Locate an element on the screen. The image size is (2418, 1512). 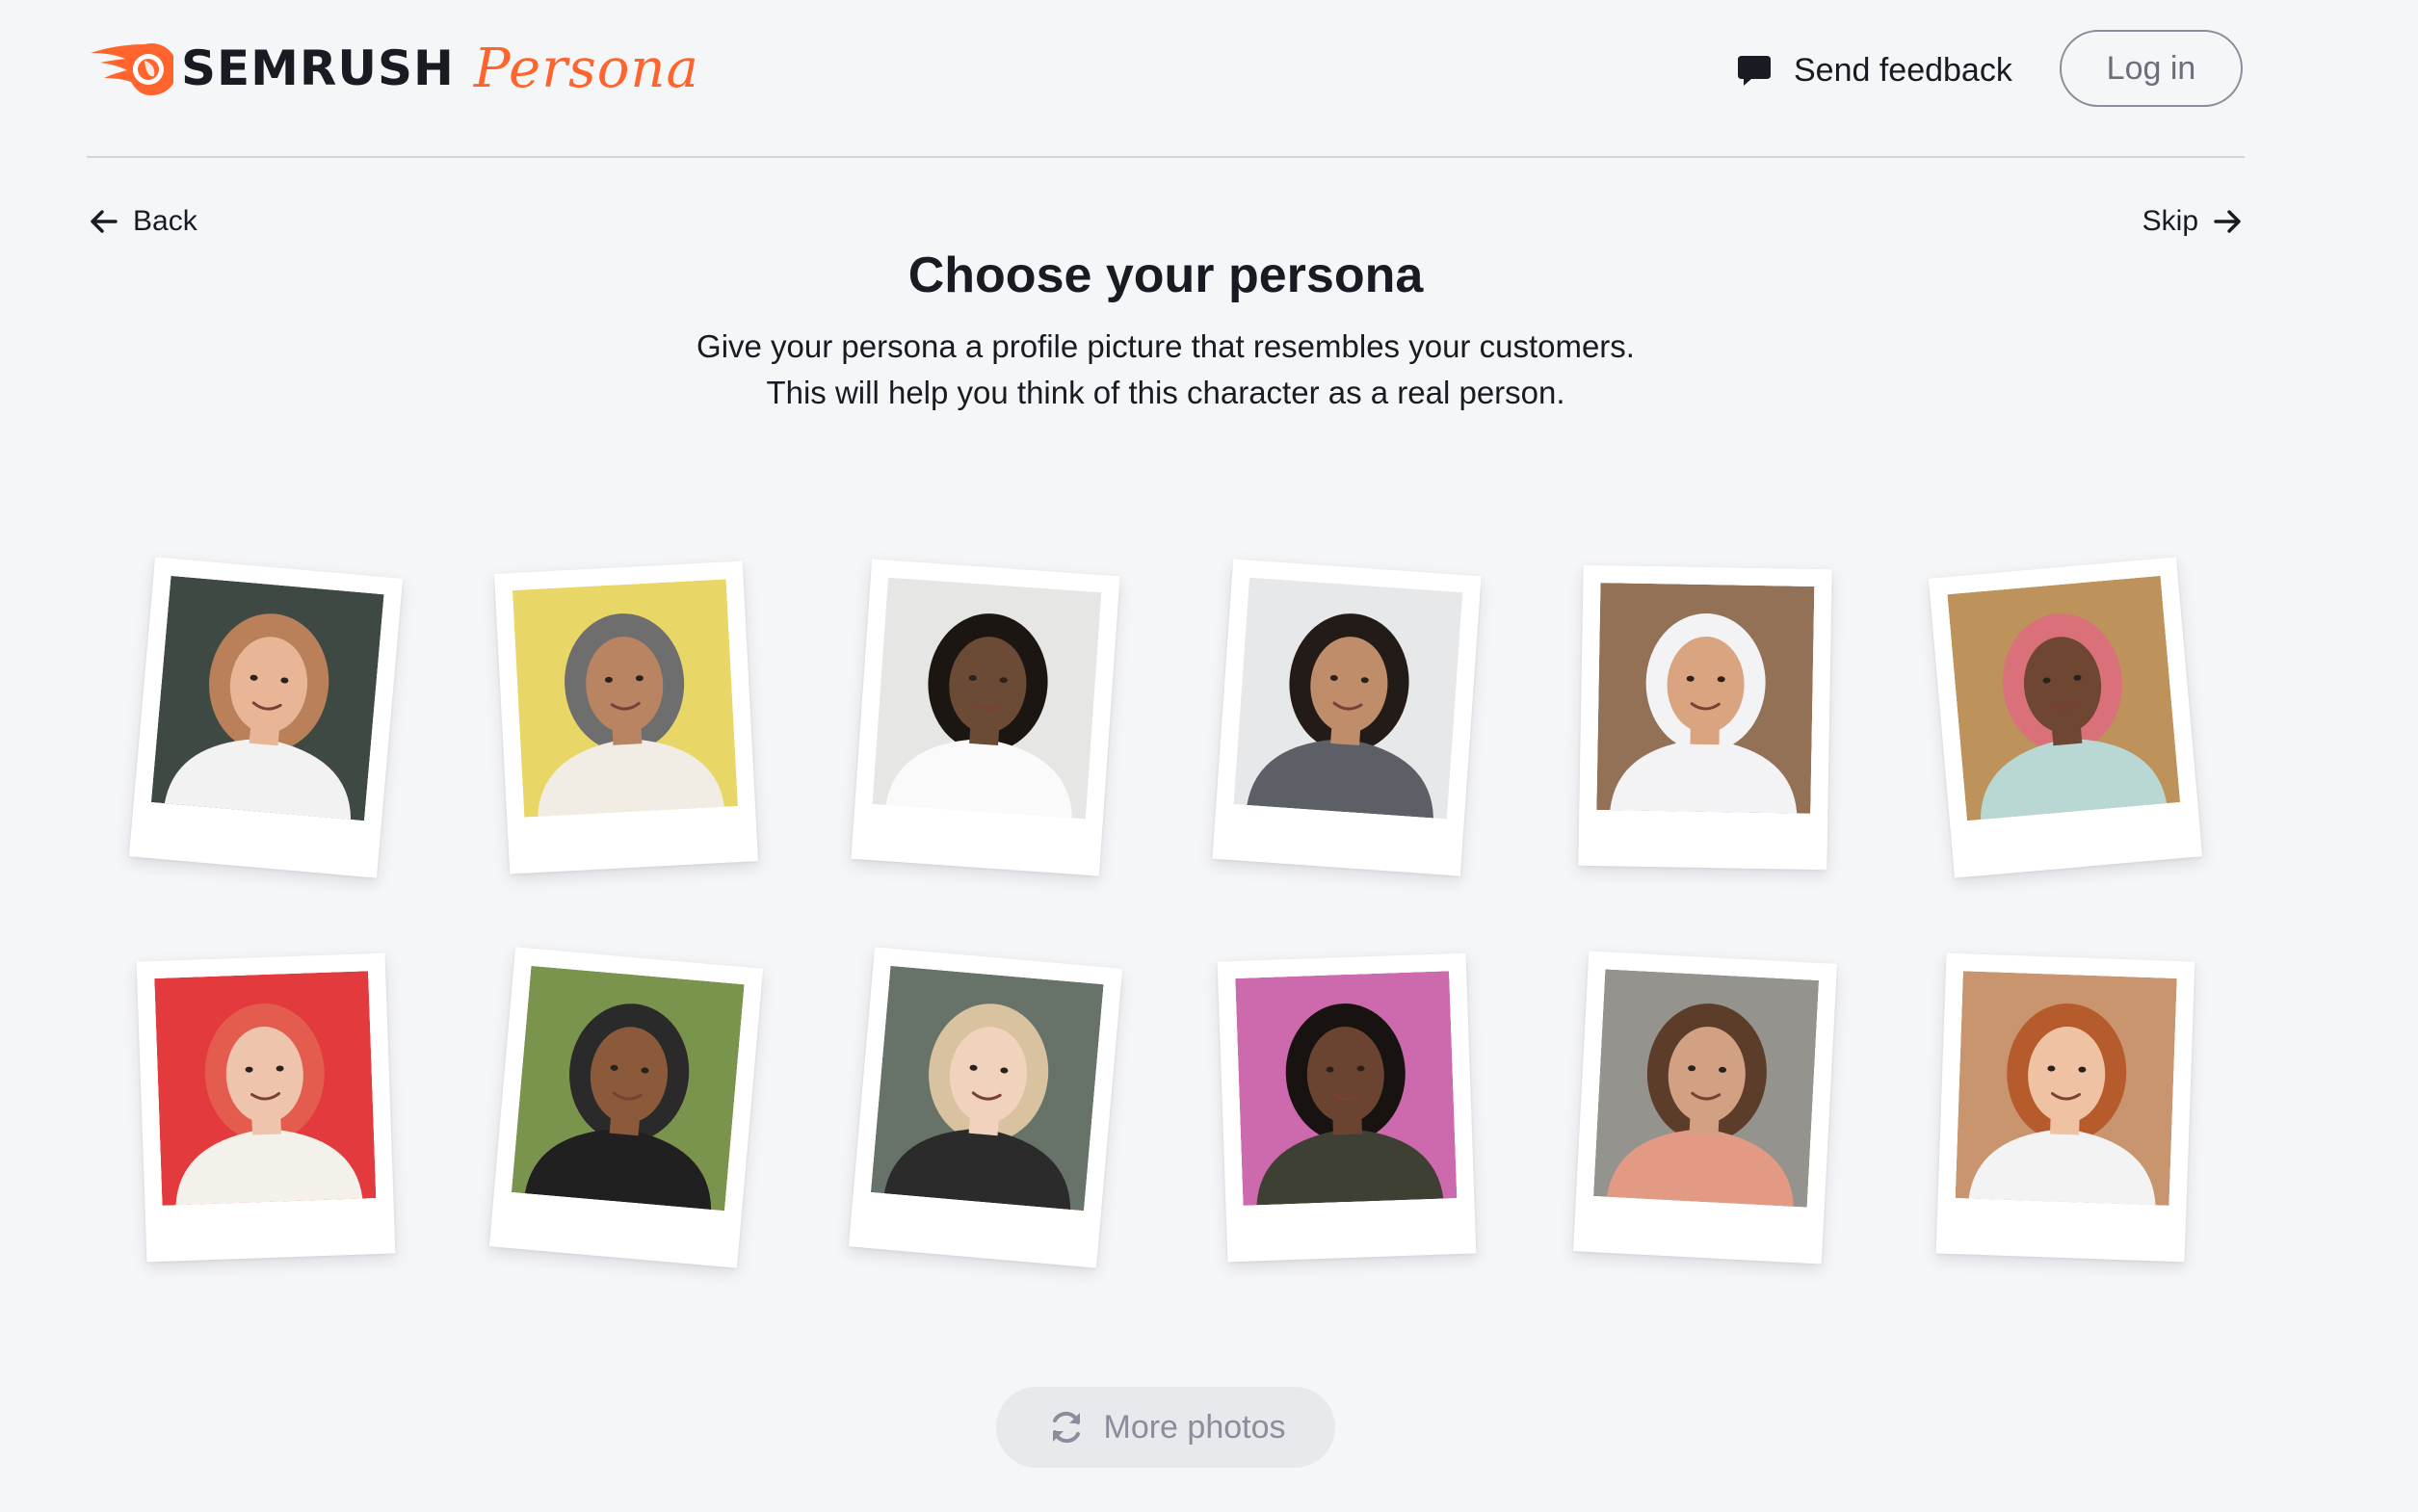
more-photos-button: More photos is located at coordinates (1165, 1427).